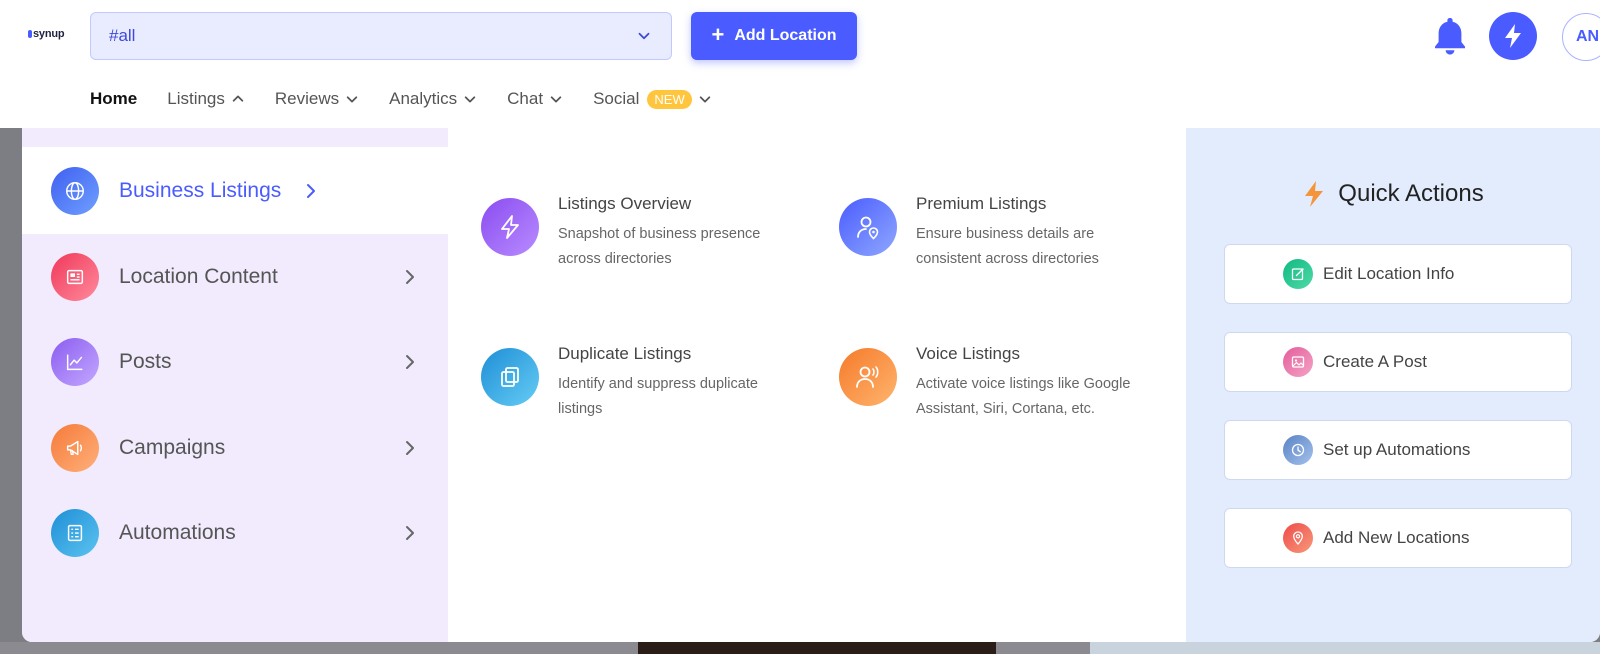 The height and width of the screenshot is (654, 1600). What do you see at coordinates (817, 648) in the screenshot?
I see `background-image` at bounding box center [817, 648].